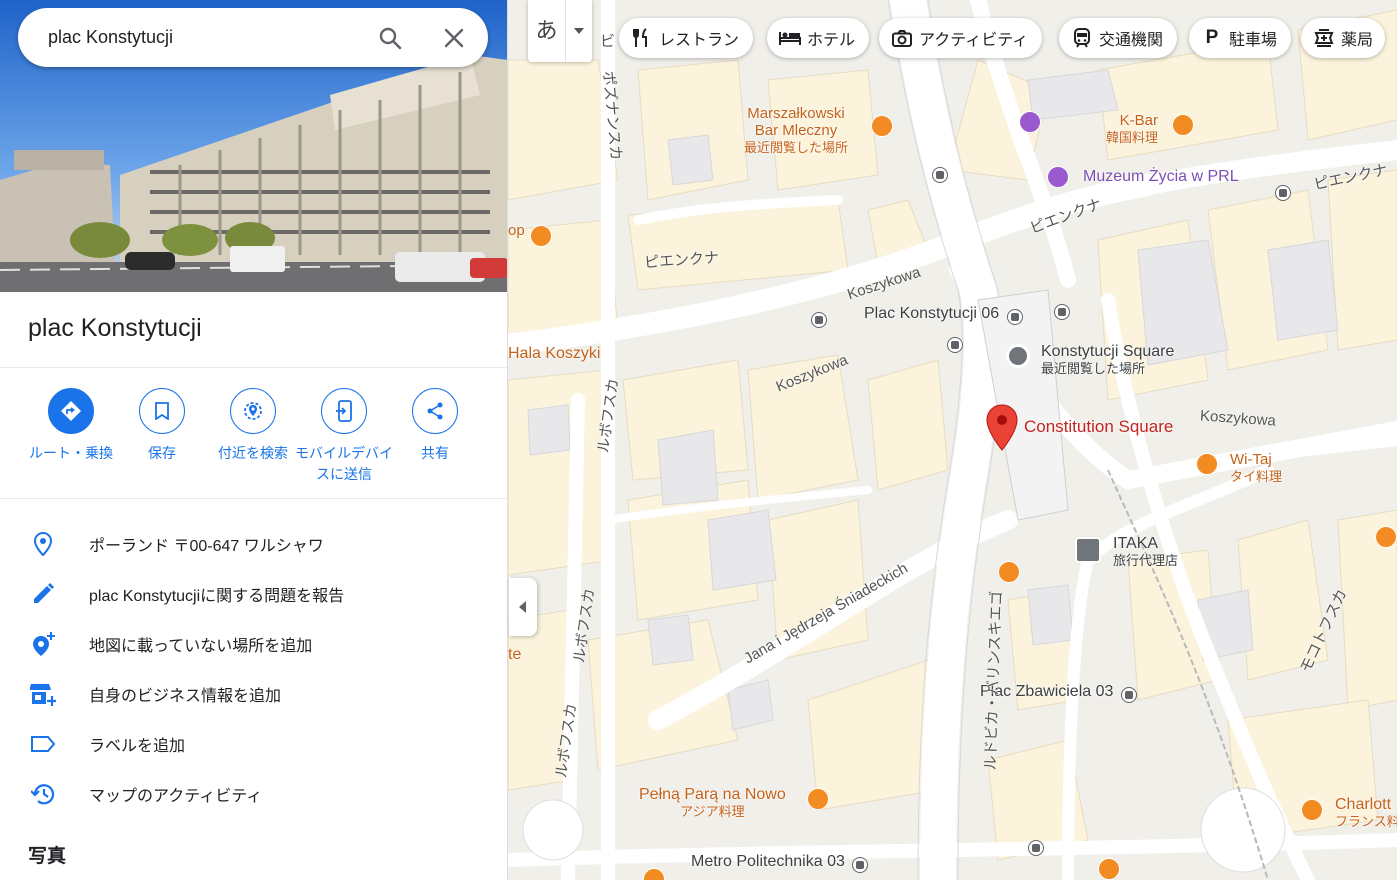 Image resolution: width=1397 pixels, height=880 pixels. I want to click on address-row: ポーランド 〒00-647 ワルシャワ, so click(253, 544).